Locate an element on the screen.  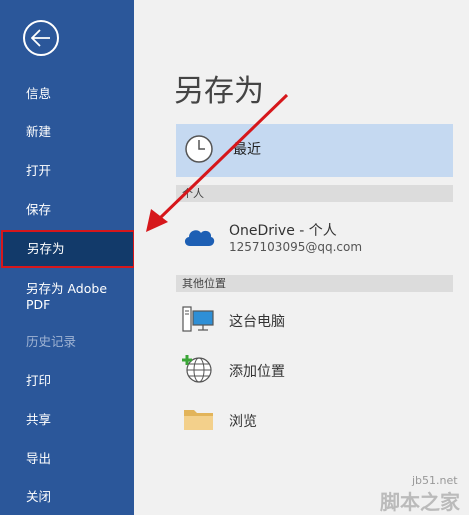
annotation-arrow is located at coordinates (217, 162).